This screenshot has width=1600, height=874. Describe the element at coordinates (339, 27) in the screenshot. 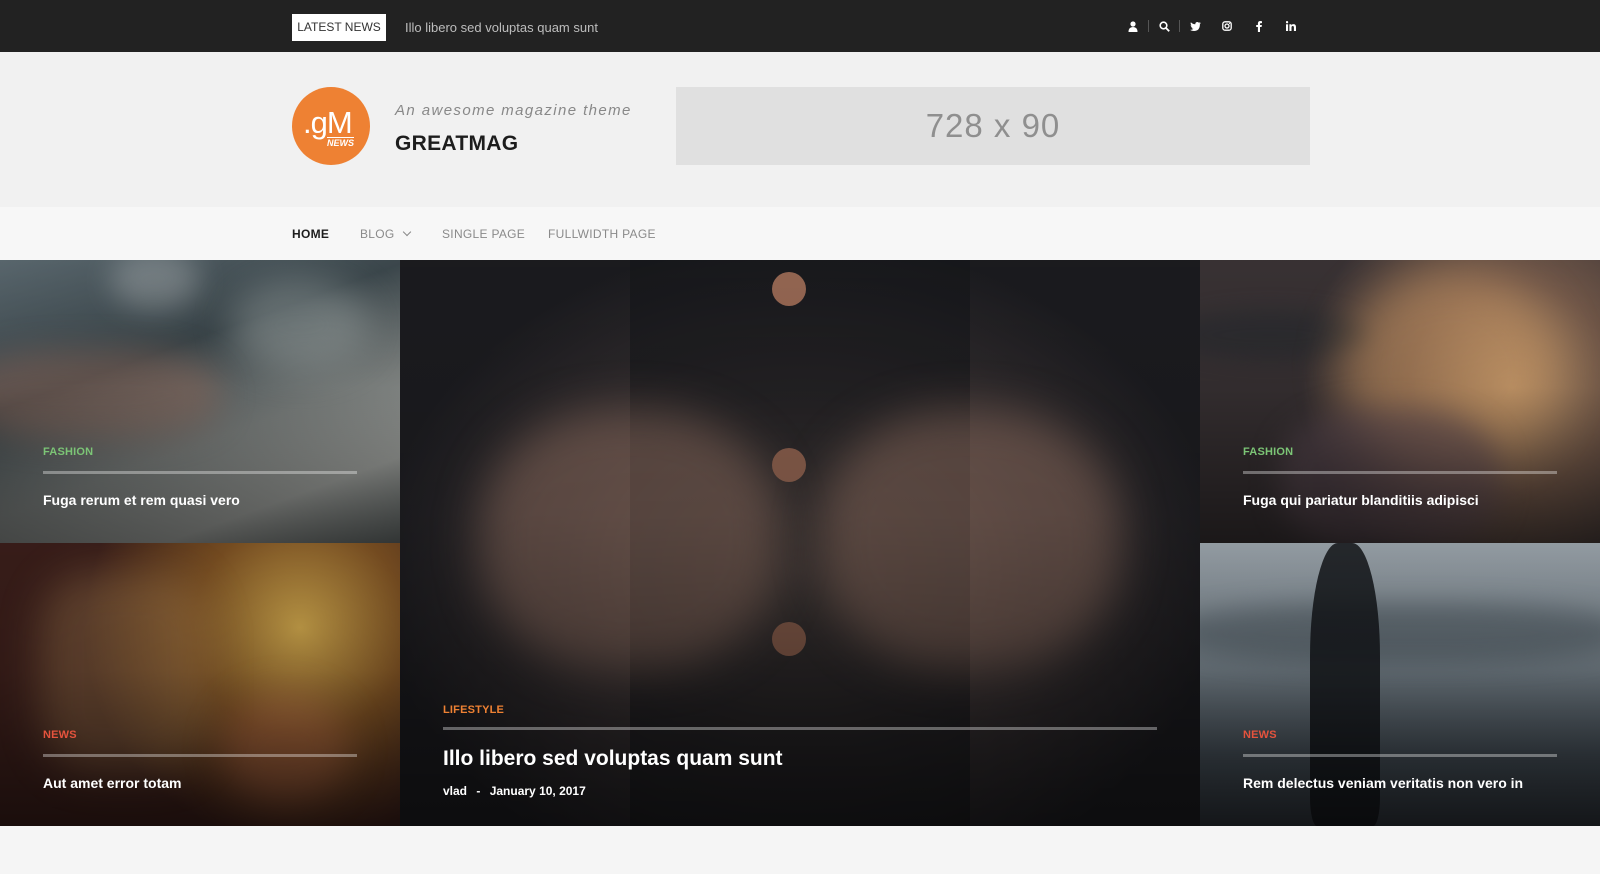

I see `latest-news-badge: LATEST NEWS` at that location.